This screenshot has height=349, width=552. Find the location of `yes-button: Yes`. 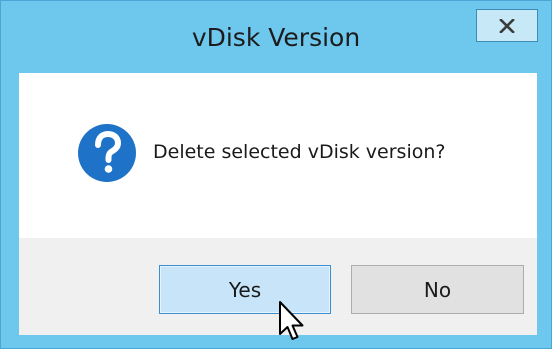

yes-button: Yes is located at coordinates (245, 289).